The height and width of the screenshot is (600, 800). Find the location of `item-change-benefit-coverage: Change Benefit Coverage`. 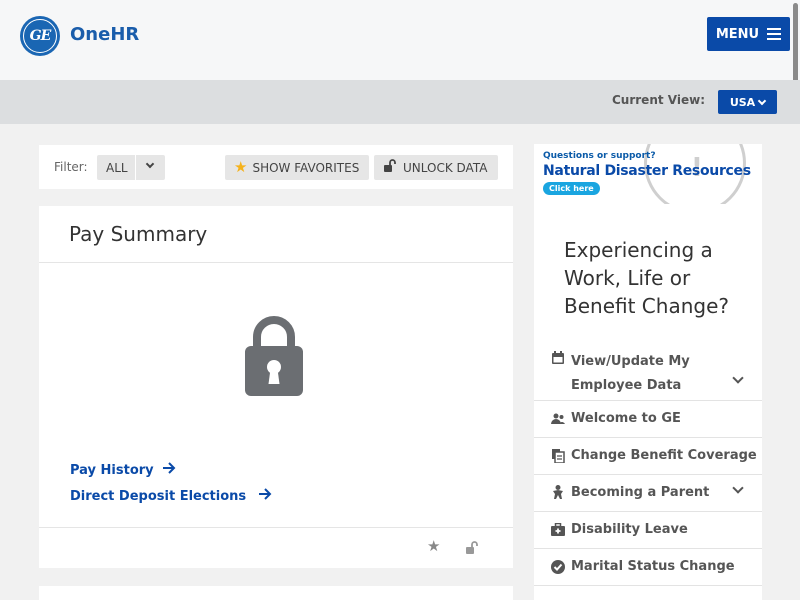

item-change-benefit-coverage: Change Benefit Coverage is located at coordinates (648, 458).